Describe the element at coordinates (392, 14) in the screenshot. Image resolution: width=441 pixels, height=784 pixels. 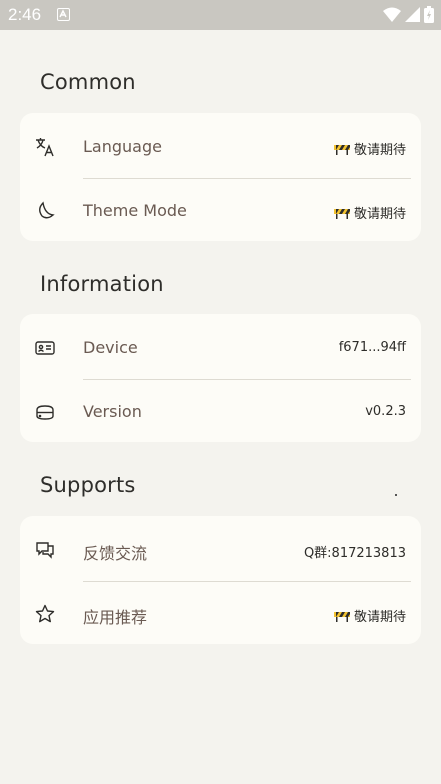
I see `wifi-icon` at that location.